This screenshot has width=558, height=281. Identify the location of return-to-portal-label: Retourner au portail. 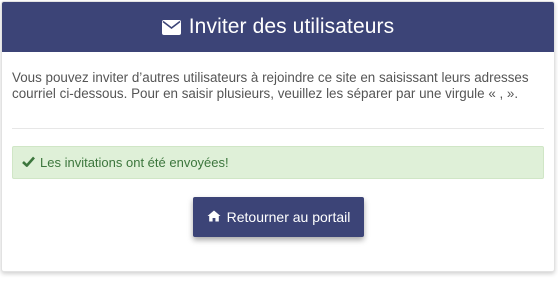
(288, 217).